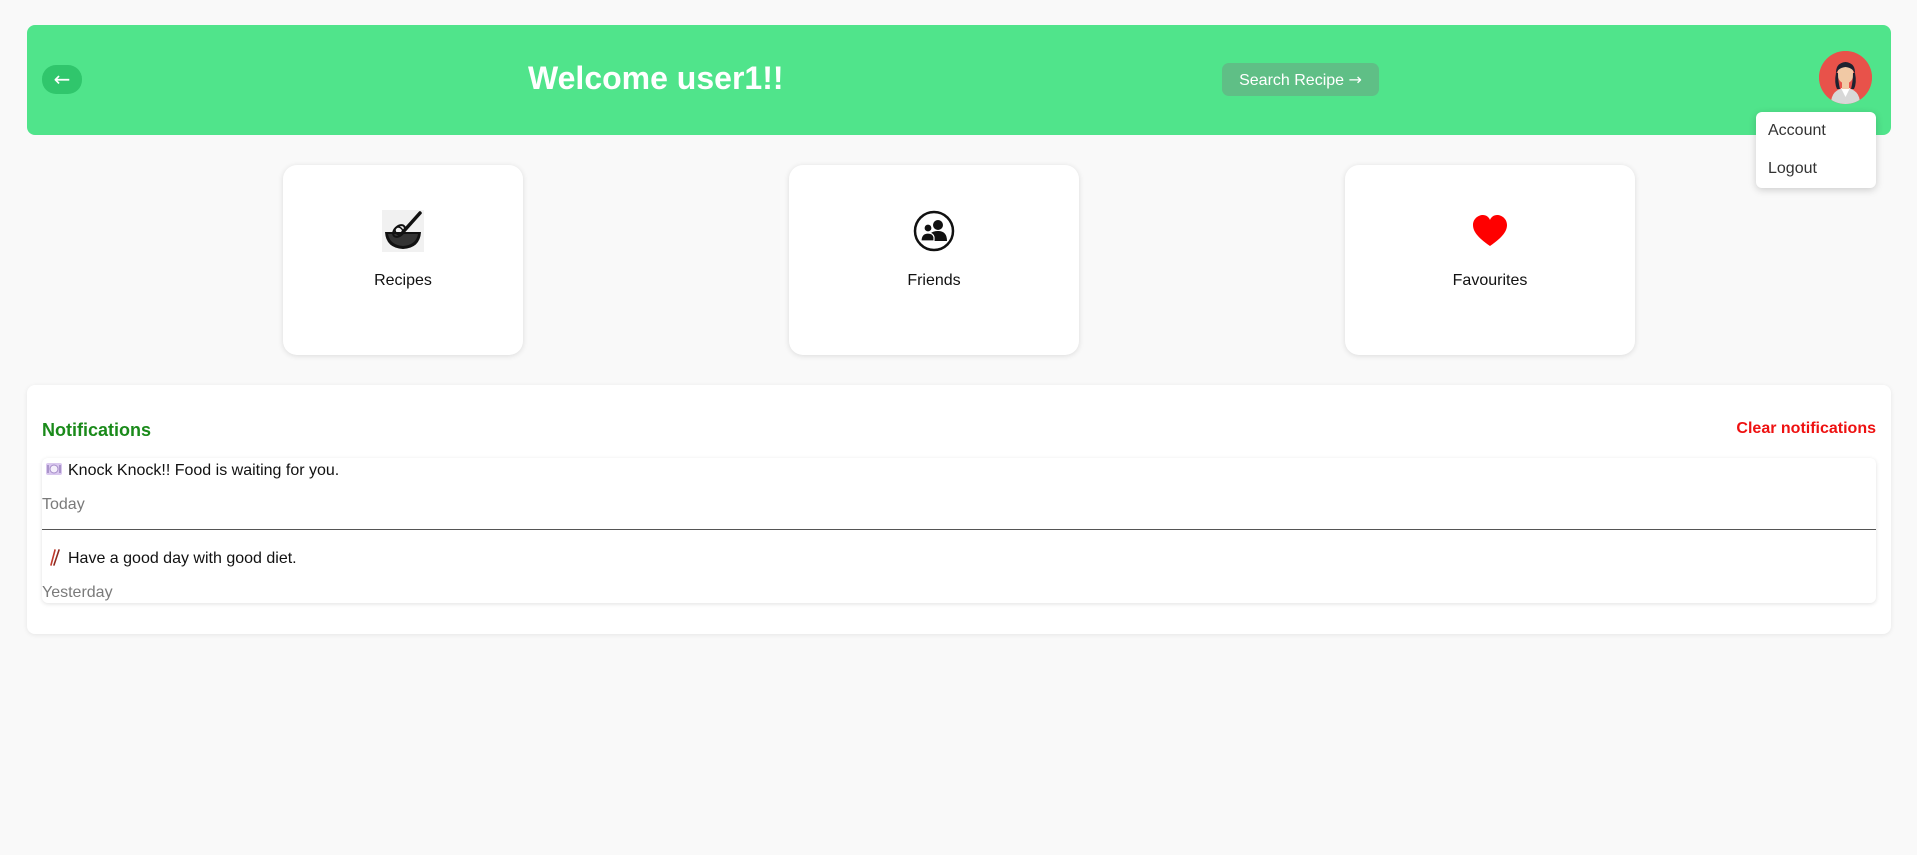  I want to click on menu-item-logout: Logout, so click(1816, 177).